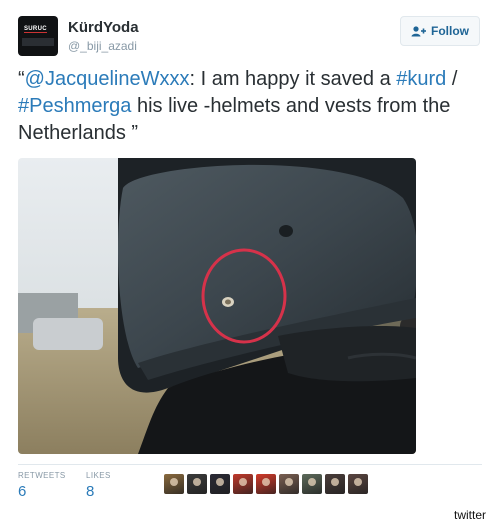 The width and height of the screenshot is (500, 530). What do you see at coordinates (35, 29) in the screenshot?
I see `avatar-text: SURUC` at bounding box center [35, 29].